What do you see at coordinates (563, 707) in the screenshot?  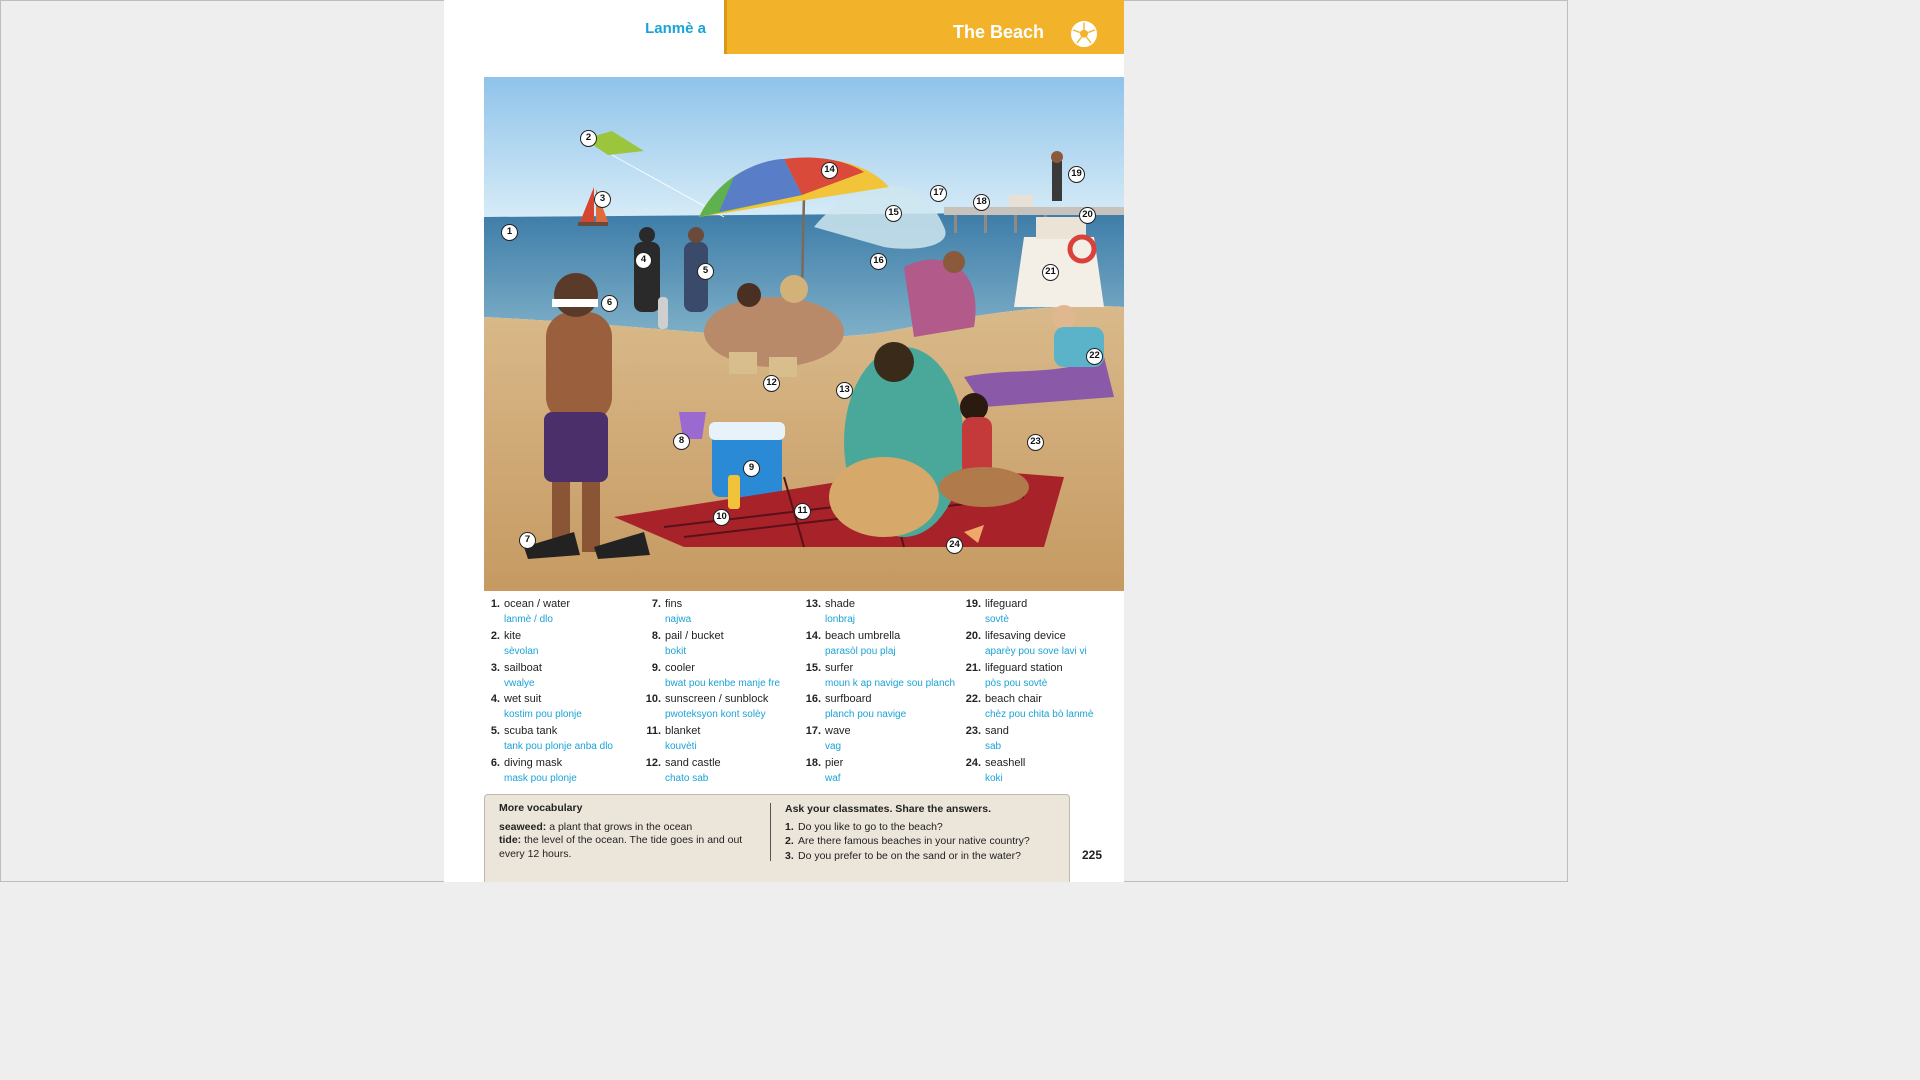 I see `vocab-item: 4. wet suit kostim pou plonje` at bounding box center [563, 707].